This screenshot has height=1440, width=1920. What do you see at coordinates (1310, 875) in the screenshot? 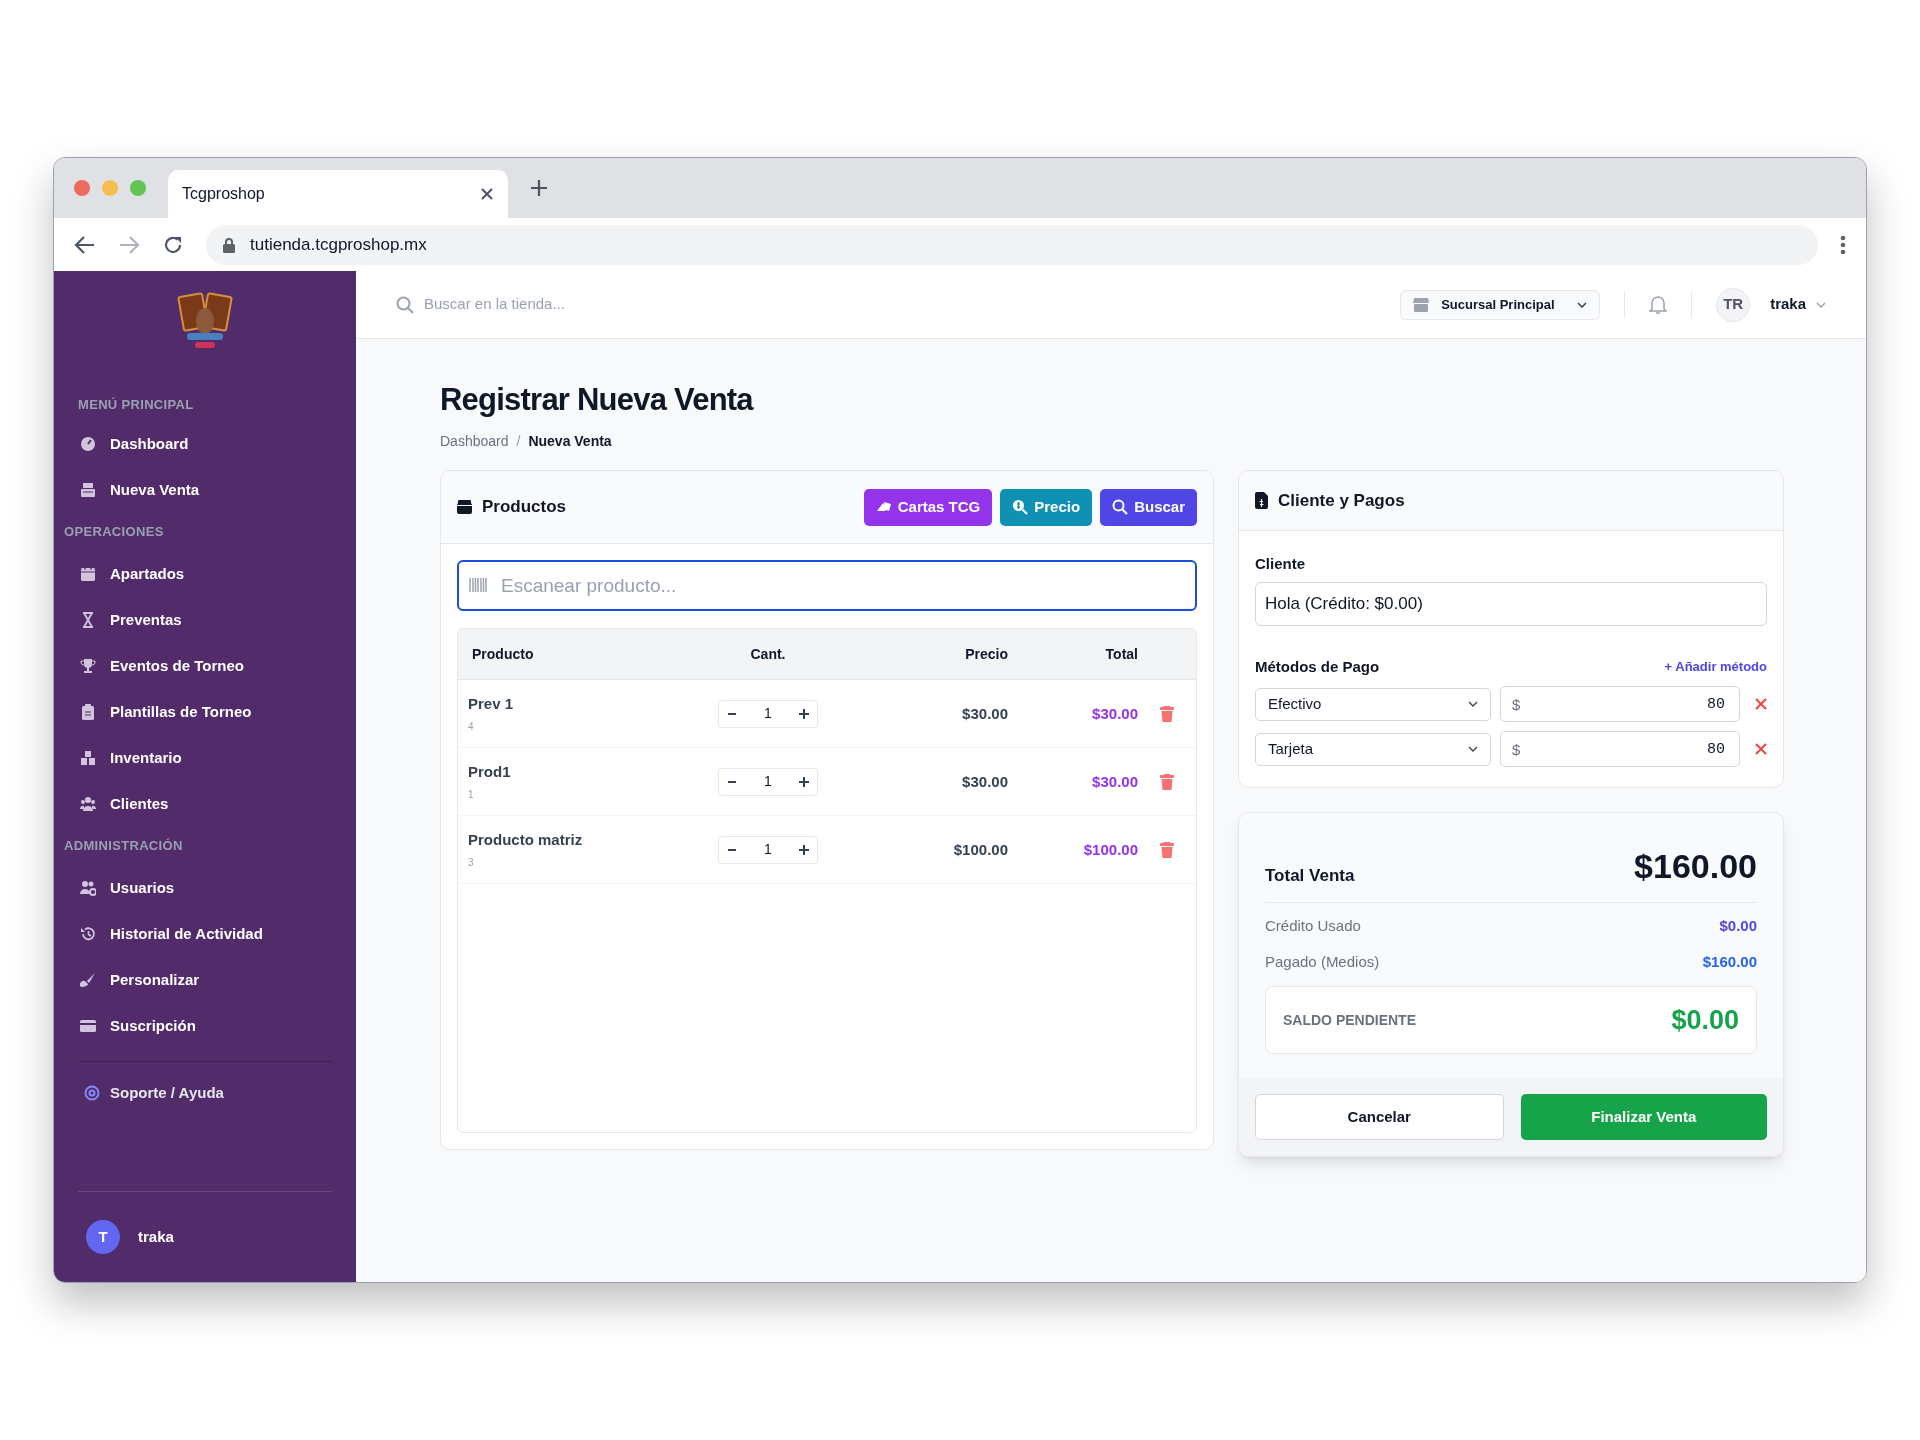
I see `total-label: Total Venta` at bounding box center [1310, 875].